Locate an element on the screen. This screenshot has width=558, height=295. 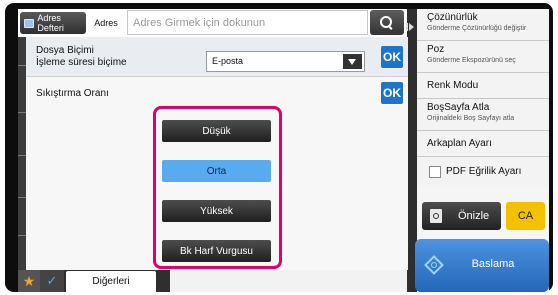
address-book-label: Adres Defteri is located at coordinates (50, 23).